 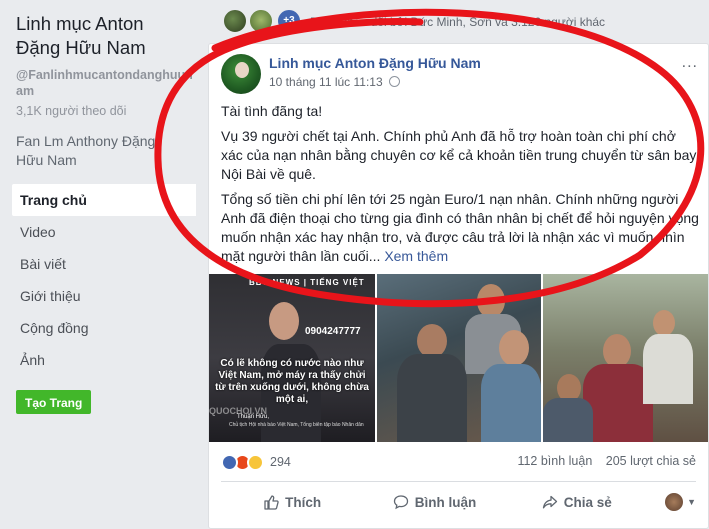 I want to click on sad-reaction-icon, so click(x=255, y=462).